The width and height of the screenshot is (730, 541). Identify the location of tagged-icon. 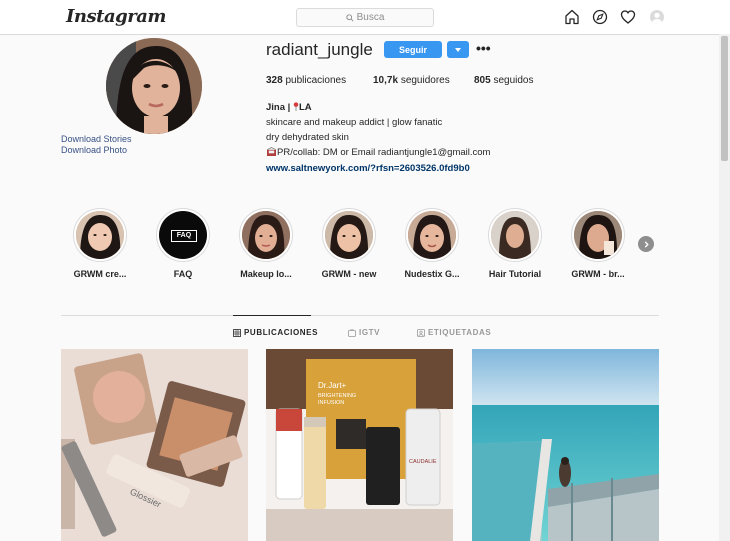
(421, 332).